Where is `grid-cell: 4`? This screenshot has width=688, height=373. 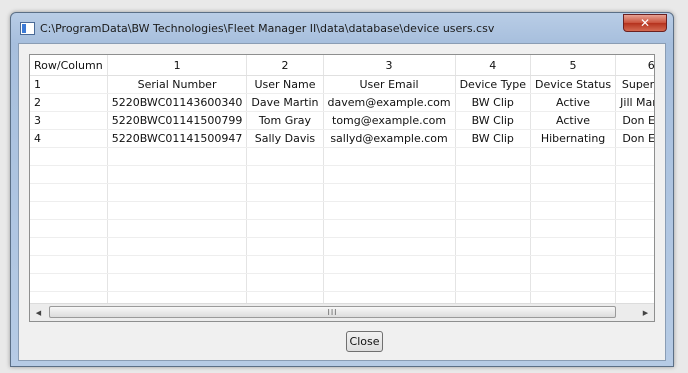
grid-cell: 4 is located at coordinates (69, 138).